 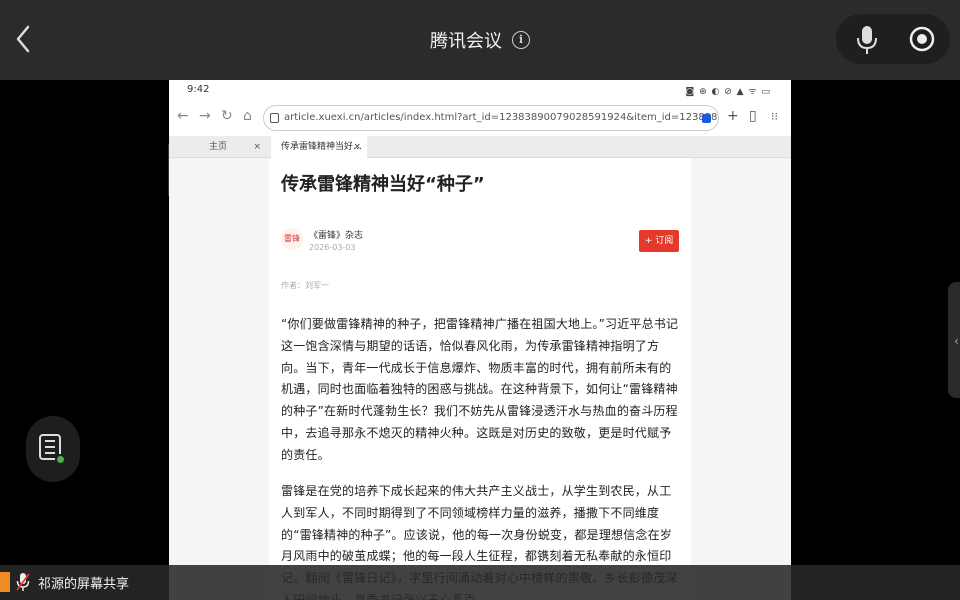 I want to click on reload-icon: ↻, so click(x=227, y=116).